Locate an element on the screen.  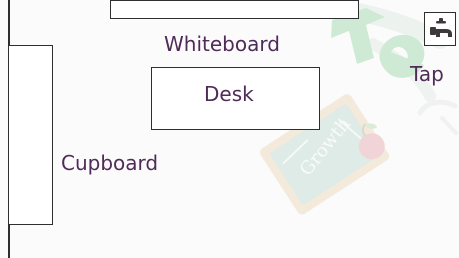
tap-label: Tap is located at coordinates (427, 74).